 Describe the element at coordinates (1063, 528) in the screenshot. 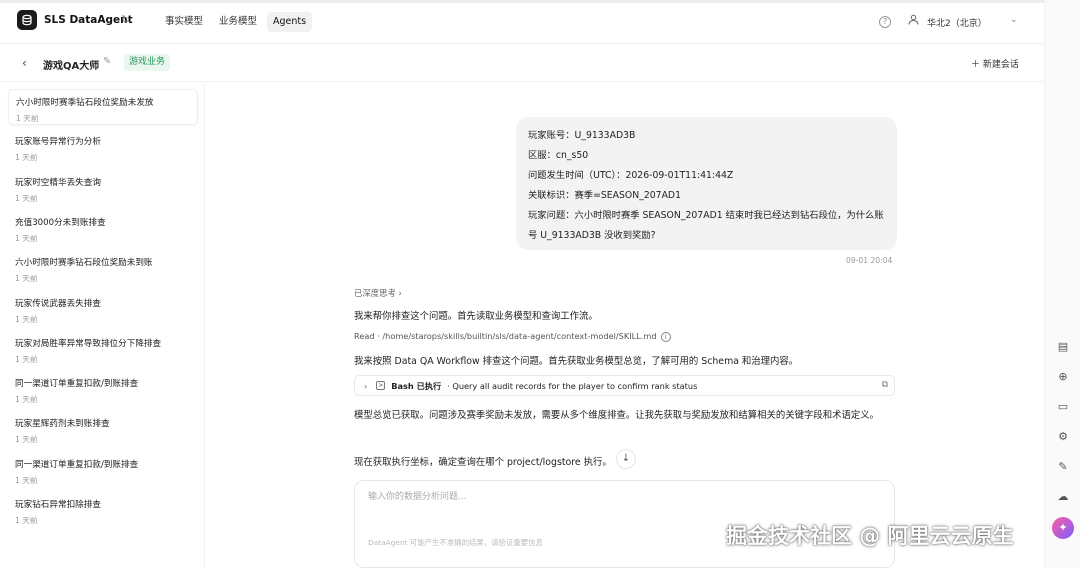

I see `sparkle-icon: ✦` at that location.